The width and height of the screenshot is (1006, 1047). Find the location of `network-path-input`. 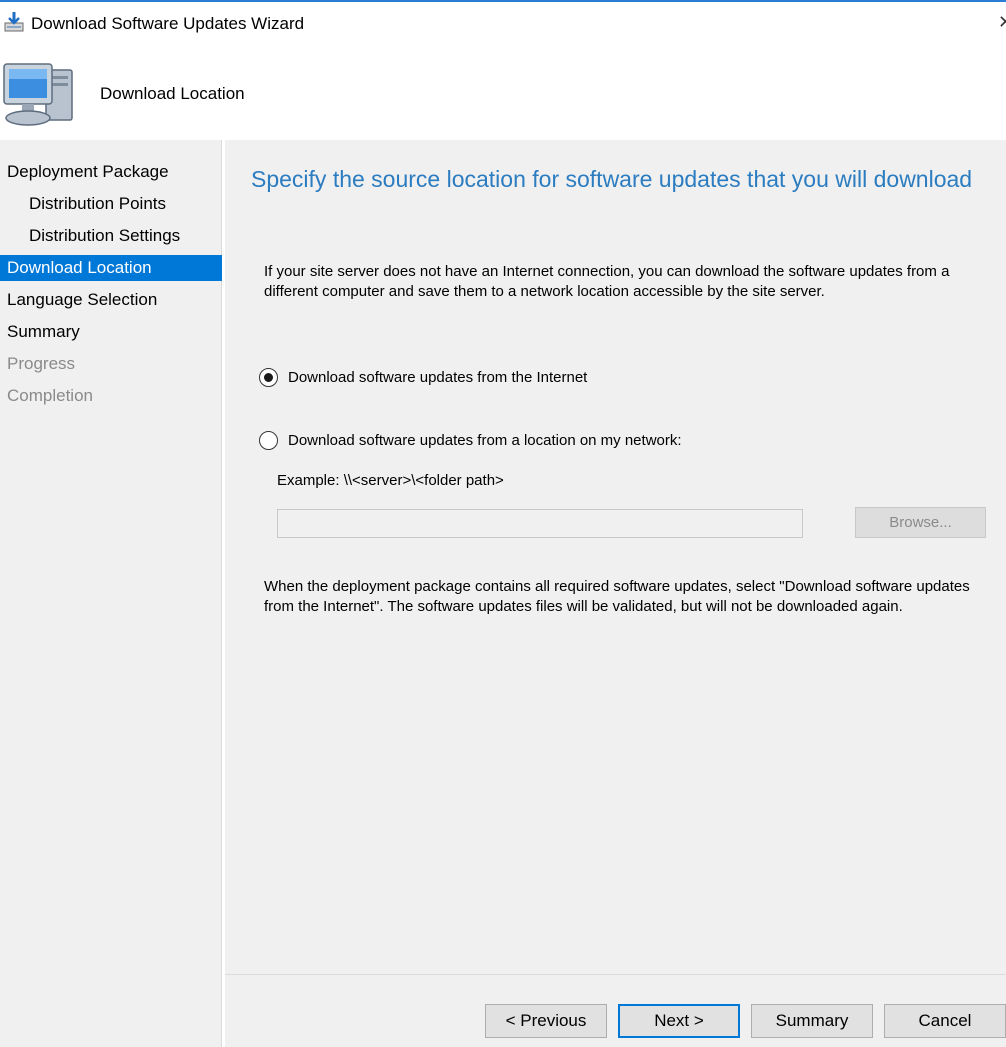

network-path-input is located at coordinates (540, 523).